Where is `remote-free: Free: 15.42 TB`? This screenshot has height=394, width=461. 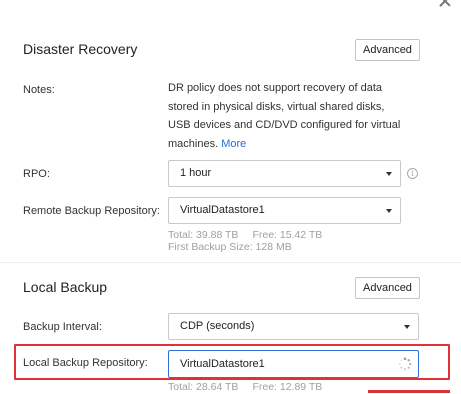 remote-free: Free: 15.42 TB is located at coordinates (287, 235).